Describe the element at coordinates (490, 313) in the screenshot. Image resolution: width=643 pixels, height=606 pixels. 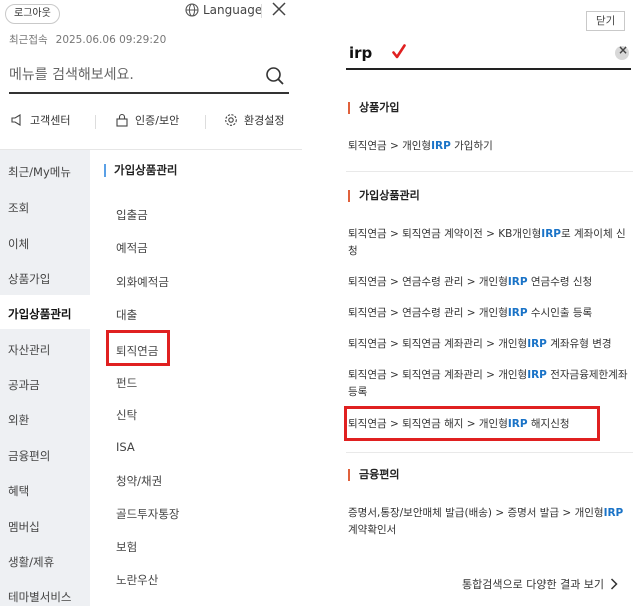
I see `search-result-item: 퇴직연금 > 연금수령 관리 > 개인형IRP 수시인출 등록` at that location.